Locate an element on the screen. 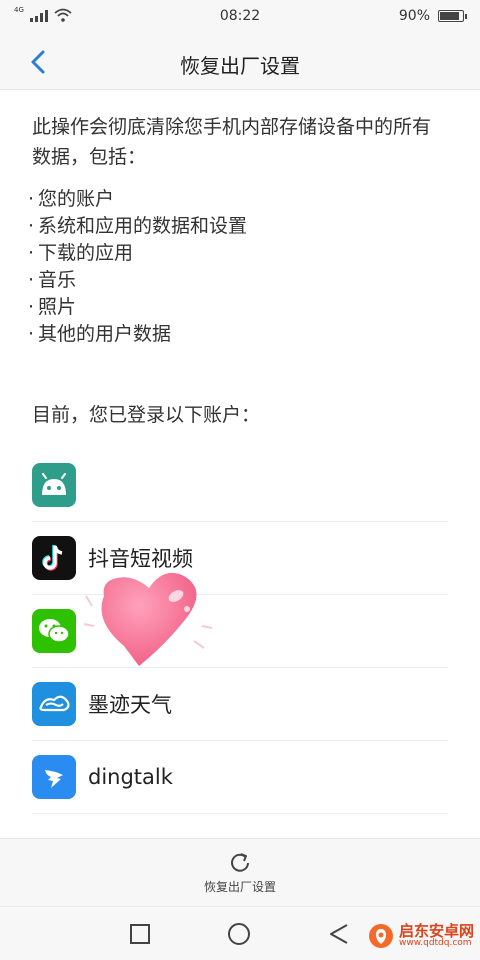  battery-icon is located at coordinates (452, 16).